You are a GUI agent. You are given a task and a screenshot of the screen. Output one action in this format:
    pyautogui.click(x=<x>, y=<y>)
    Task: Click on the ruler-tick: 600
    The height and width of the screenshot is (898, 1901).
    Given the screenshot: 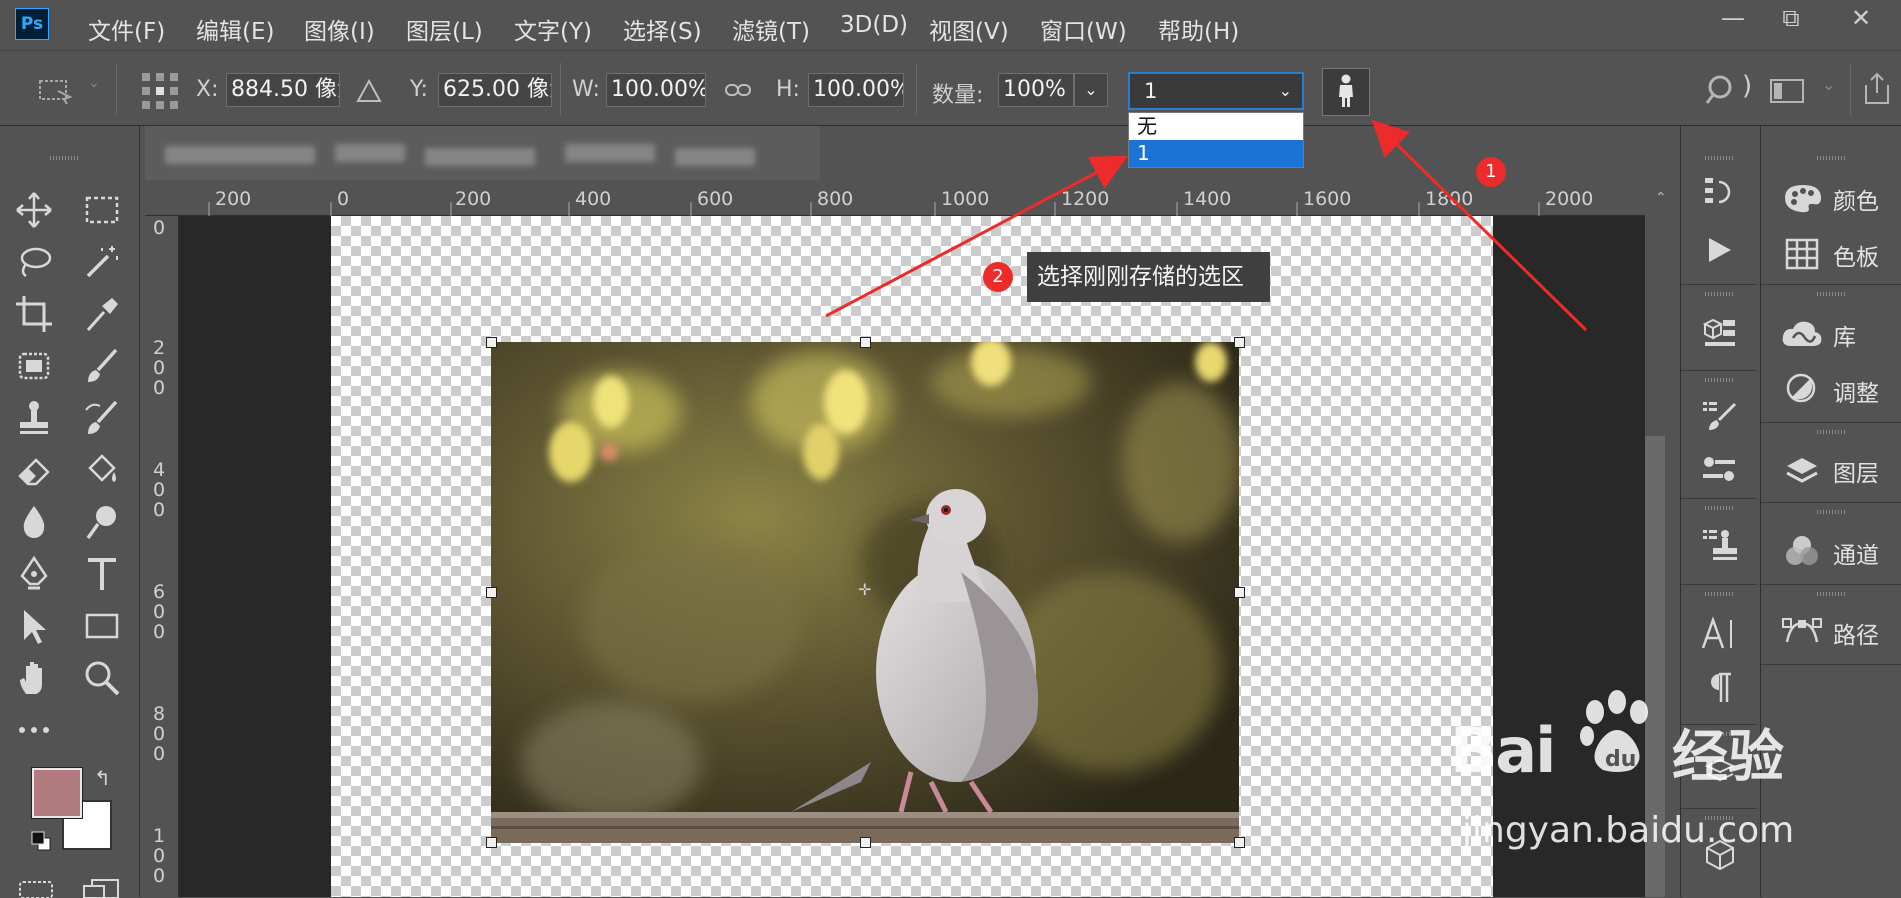 What is the action you would take?
    pyautogui.click(x=159, y=612)
    